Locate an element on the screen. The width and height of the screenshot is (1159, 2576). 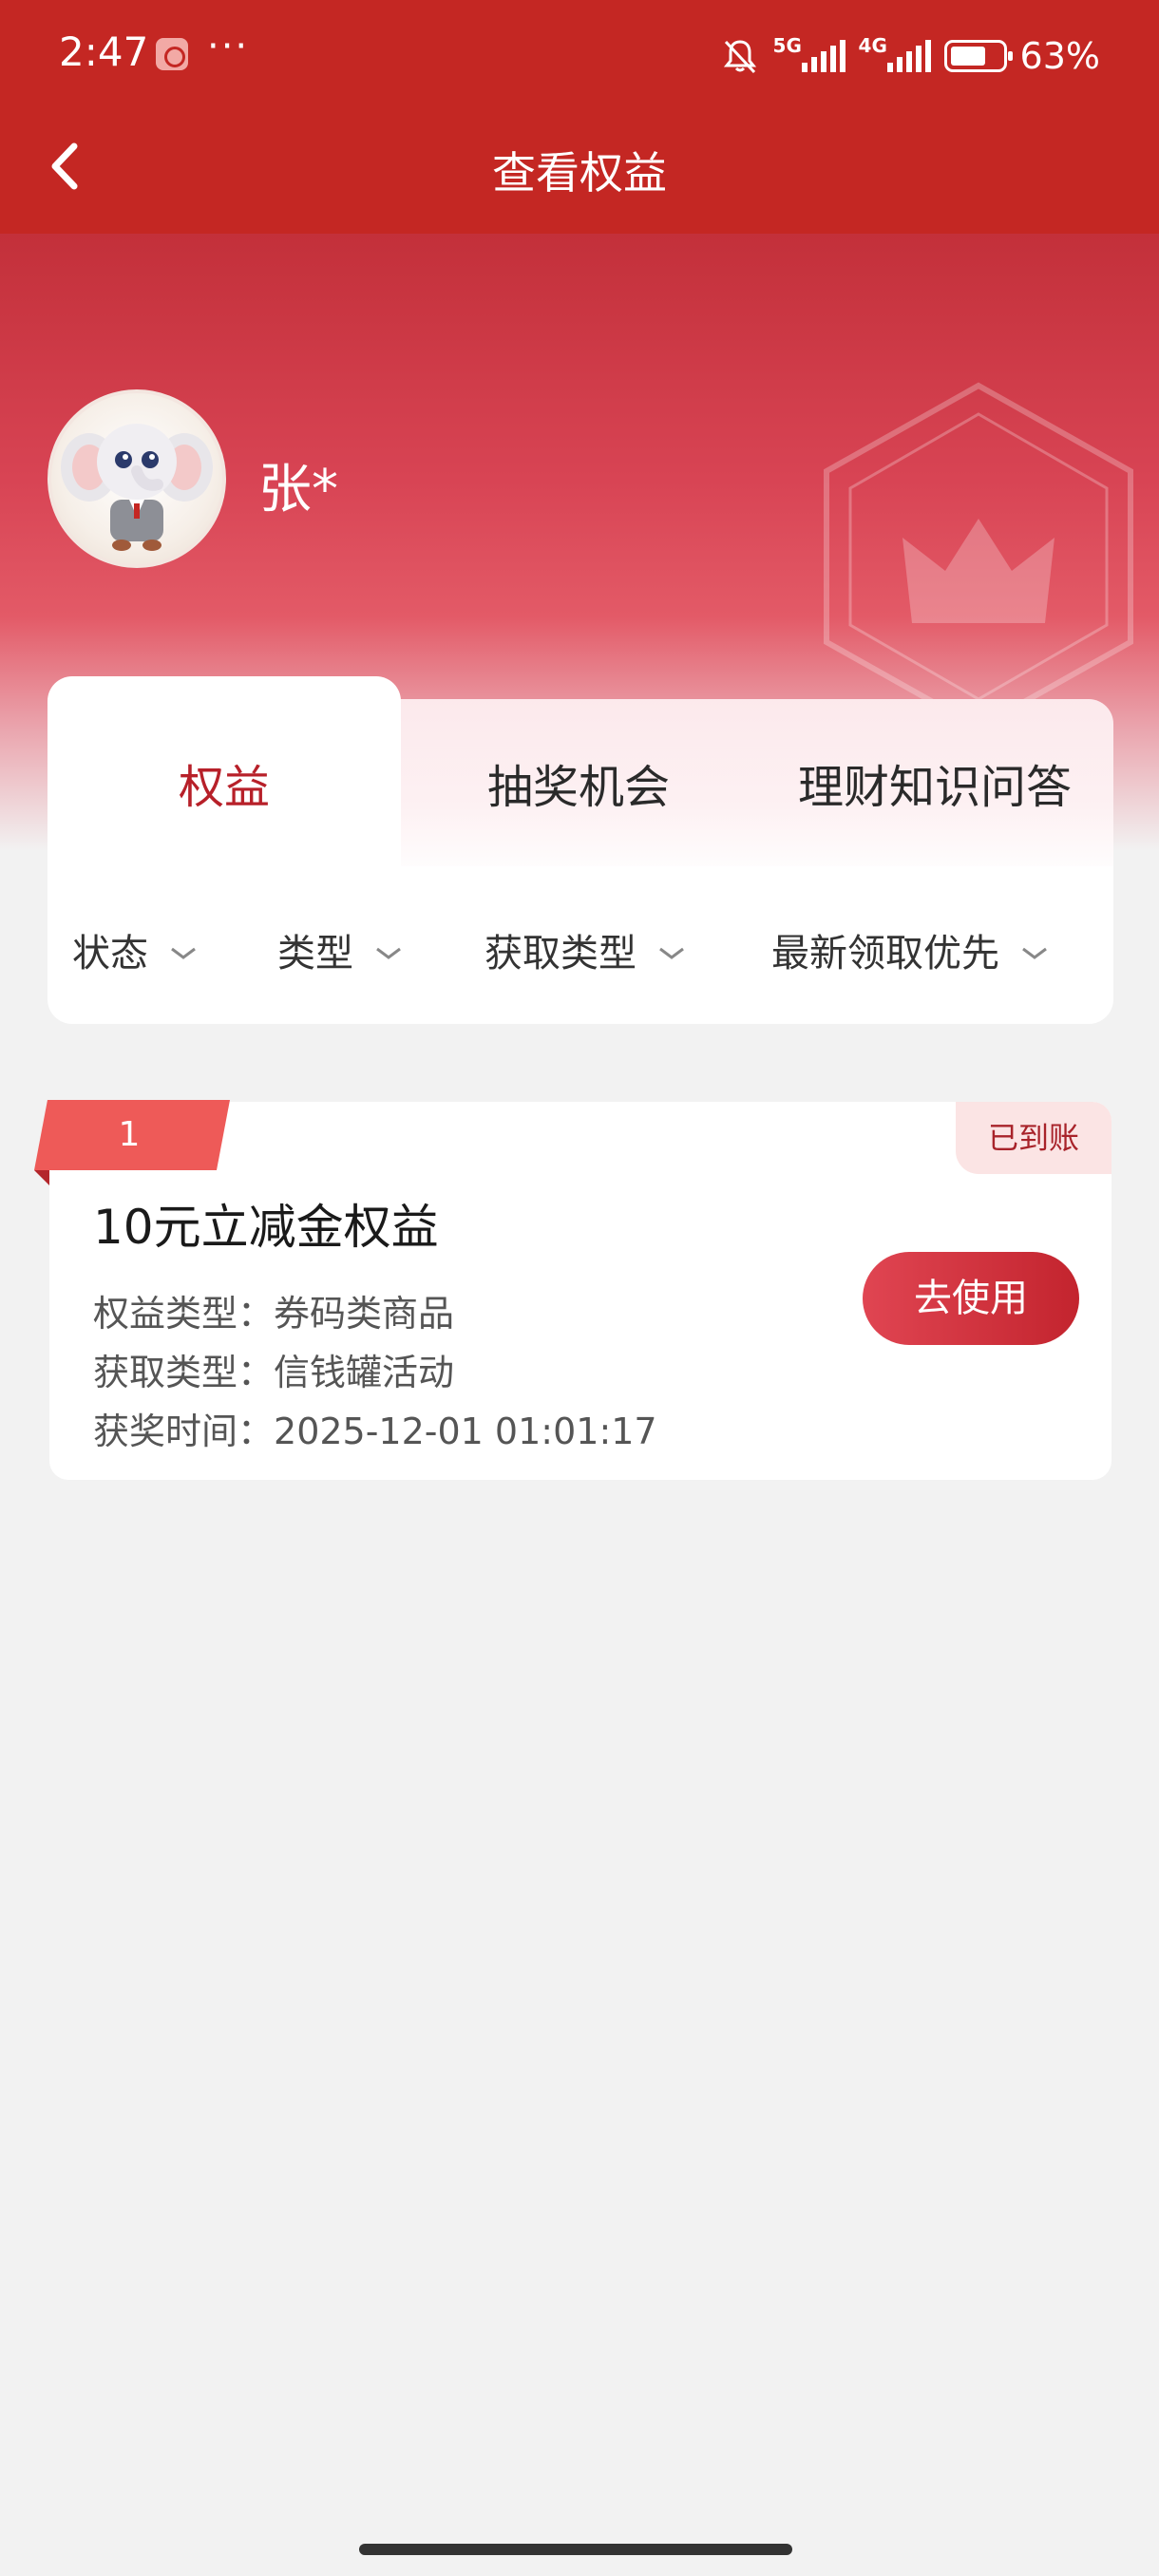
filter-acquire-type: 获取类型 is located at coordinates (585, 954).